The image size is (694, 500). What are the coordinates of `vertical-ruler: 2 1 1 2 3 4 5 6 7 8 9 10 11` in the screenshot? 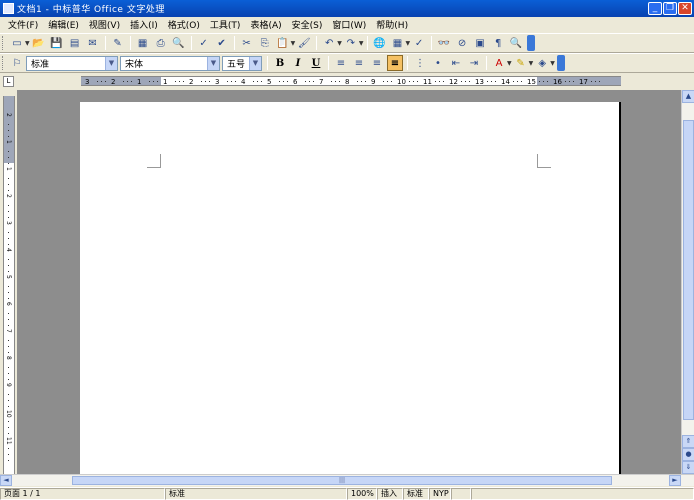 It's located at (9, 285).